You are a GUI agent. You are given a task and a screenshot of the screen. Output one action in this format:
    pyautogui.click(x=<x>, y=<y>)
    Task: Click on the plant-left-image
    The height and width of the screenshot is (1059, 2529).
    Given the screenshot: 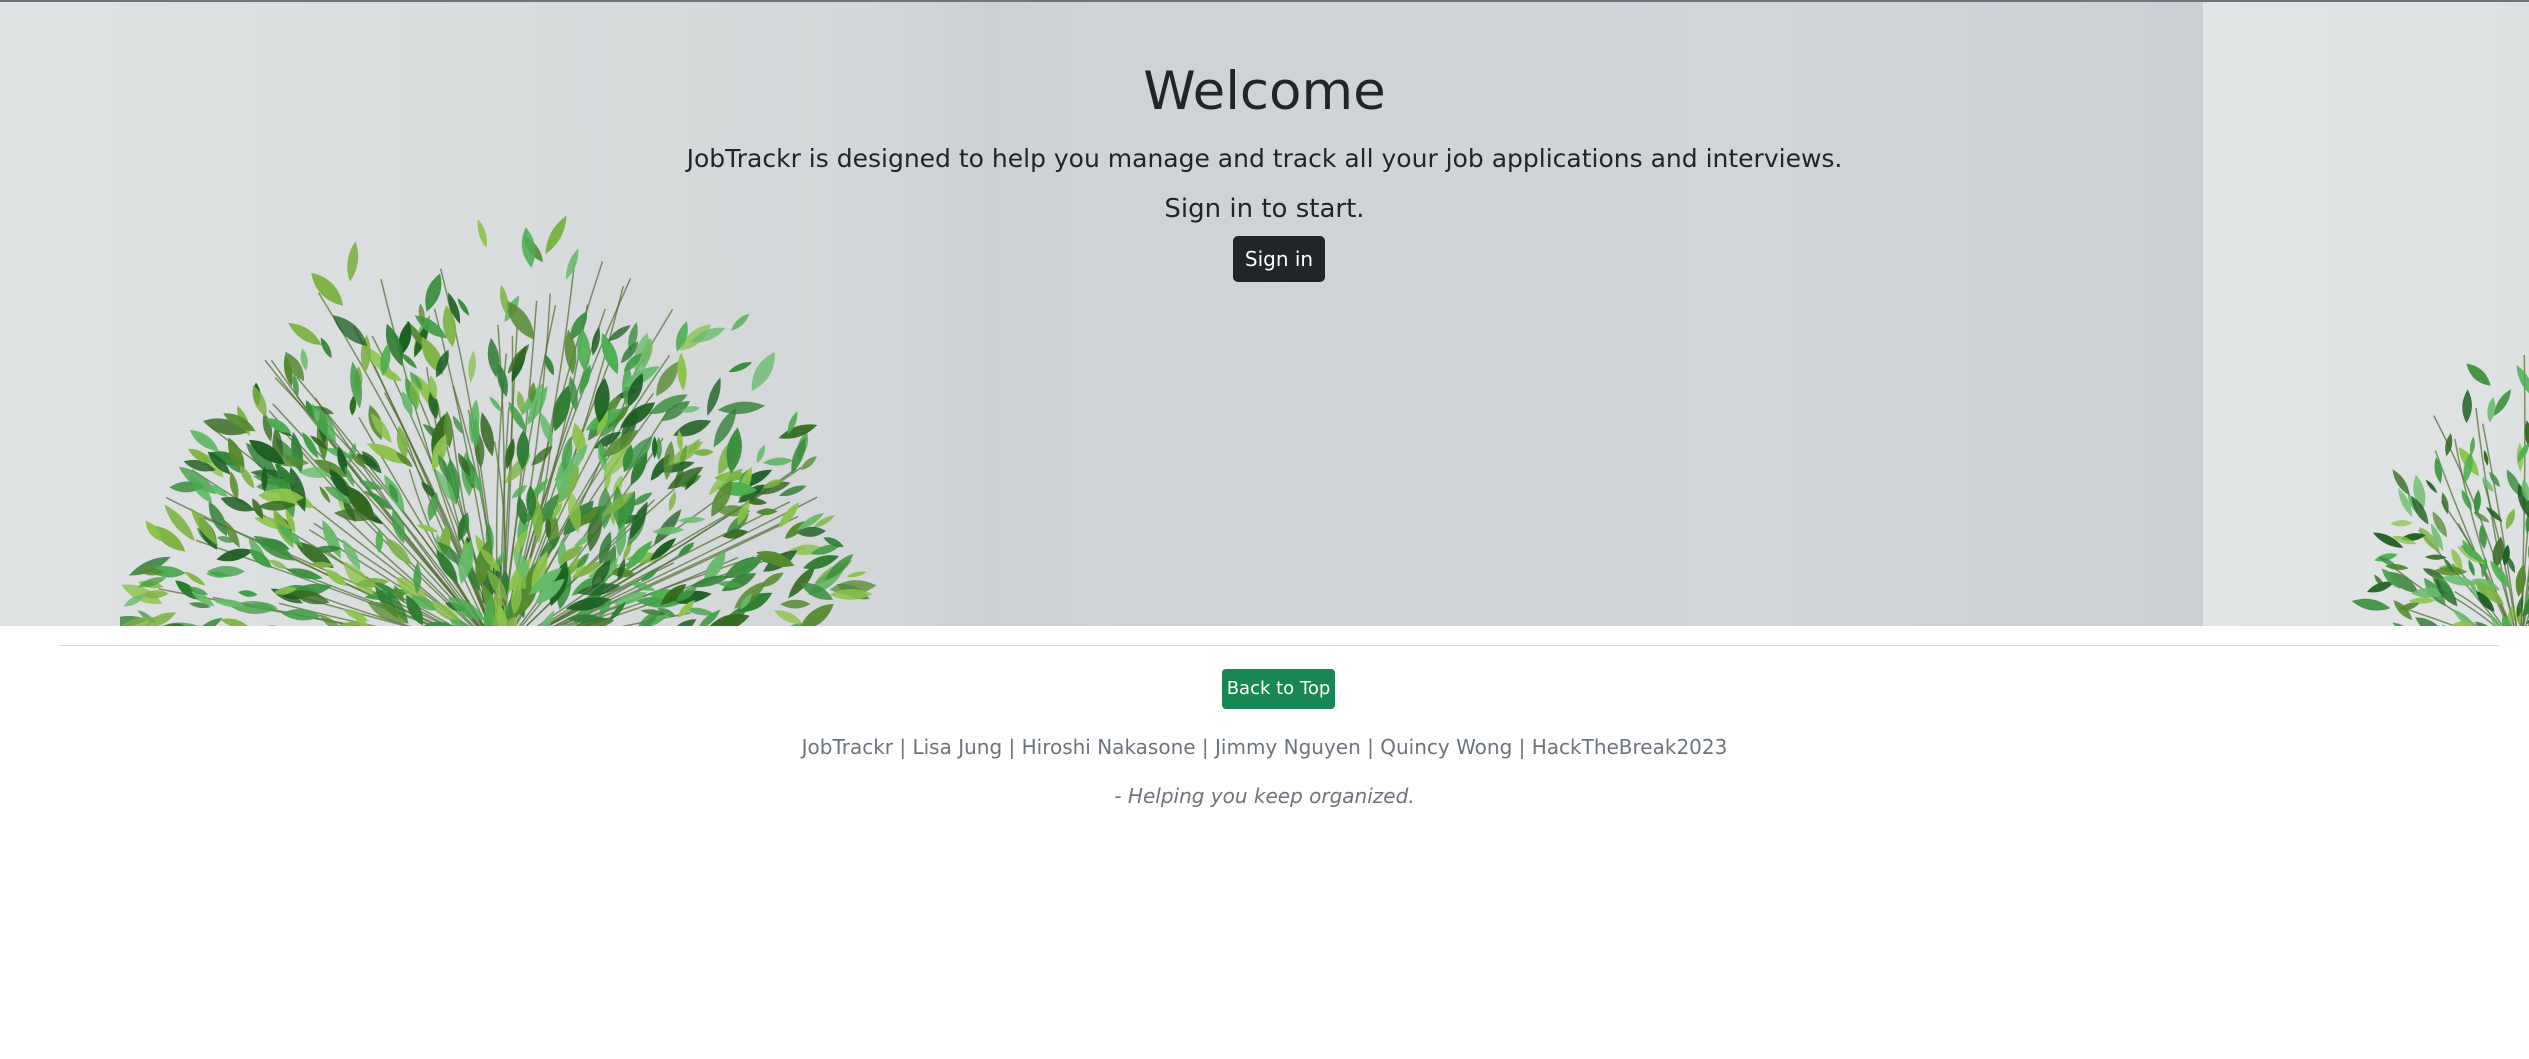 What is the action you would take?
    pyautogui.click(x=498, y=420)
    